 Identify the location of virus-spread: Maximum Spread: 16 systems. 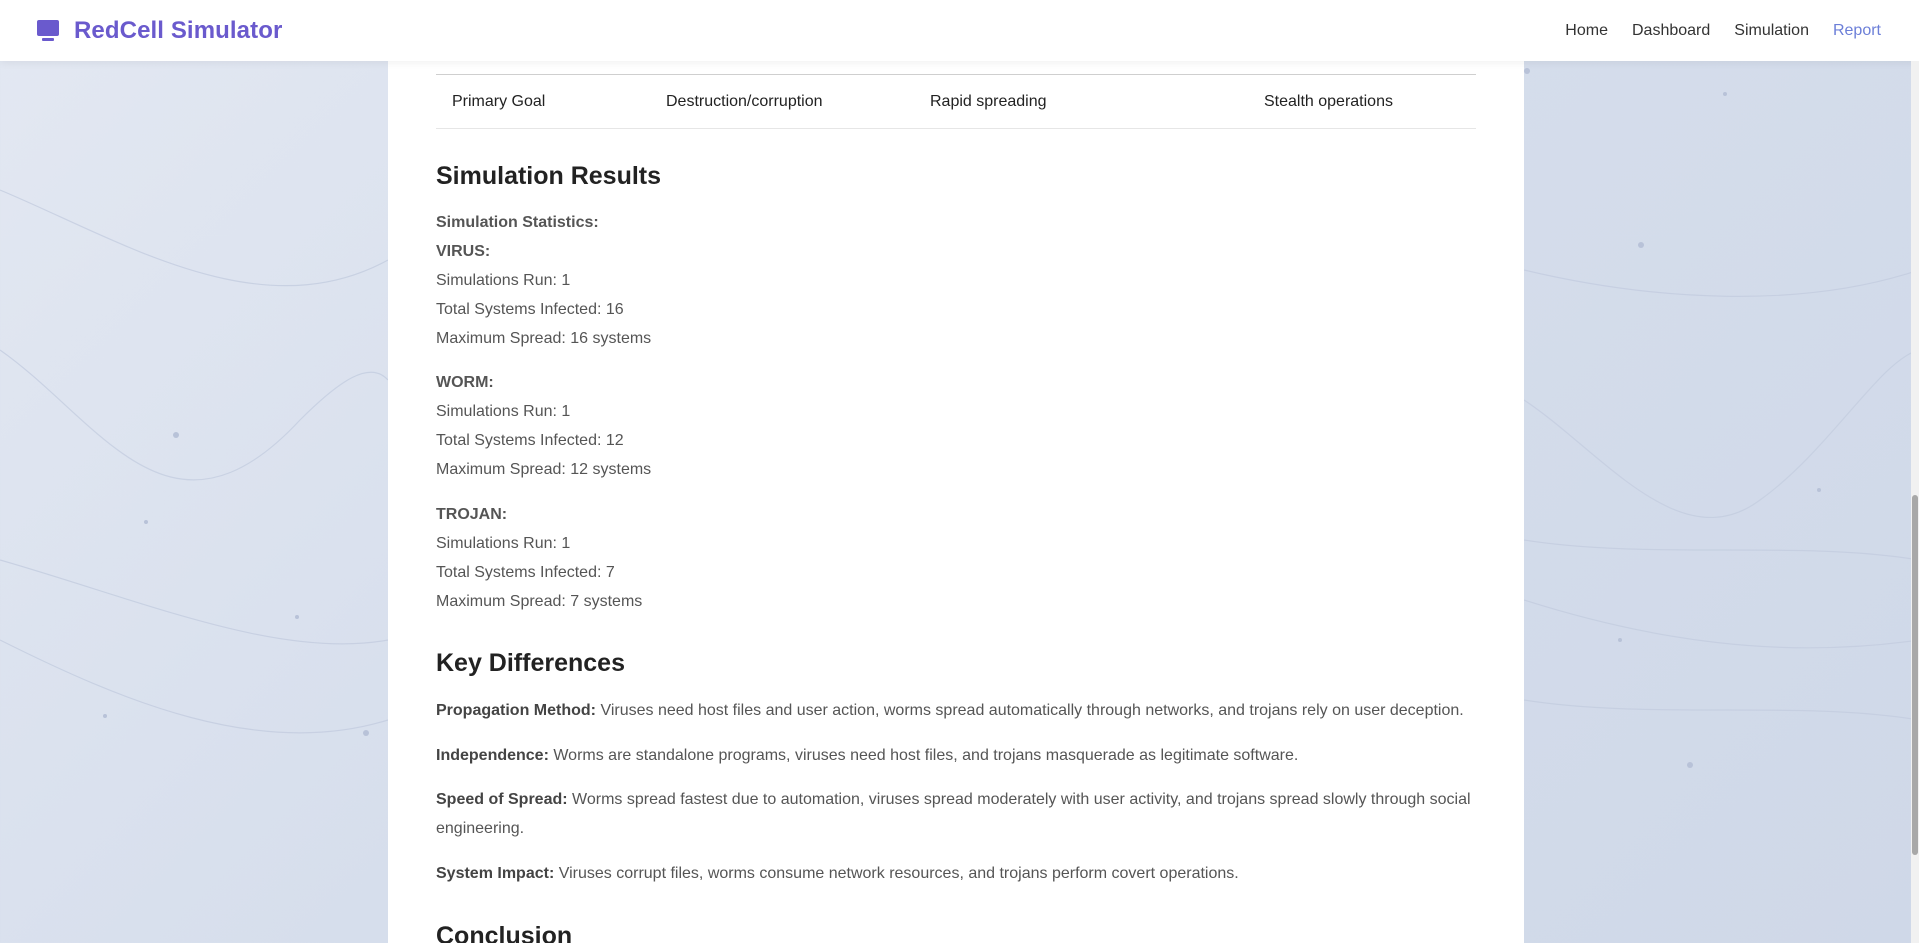
(544, 338).